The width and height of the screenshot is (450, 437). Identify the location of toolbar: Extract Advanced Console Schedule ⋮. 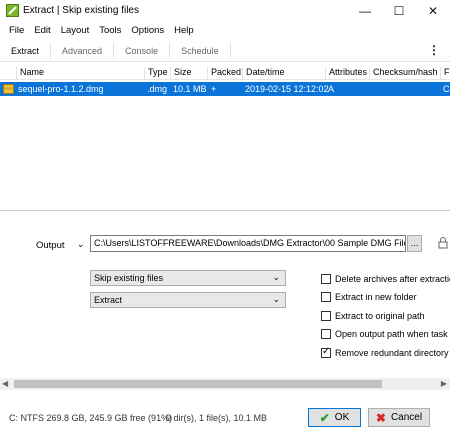
(225, 51).